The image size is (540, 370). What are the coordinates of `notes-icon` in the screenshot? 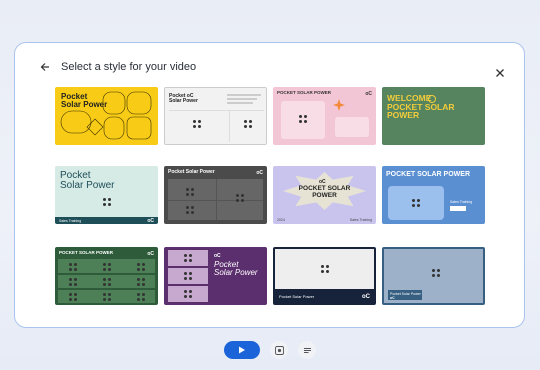 It's located at (307, 350).